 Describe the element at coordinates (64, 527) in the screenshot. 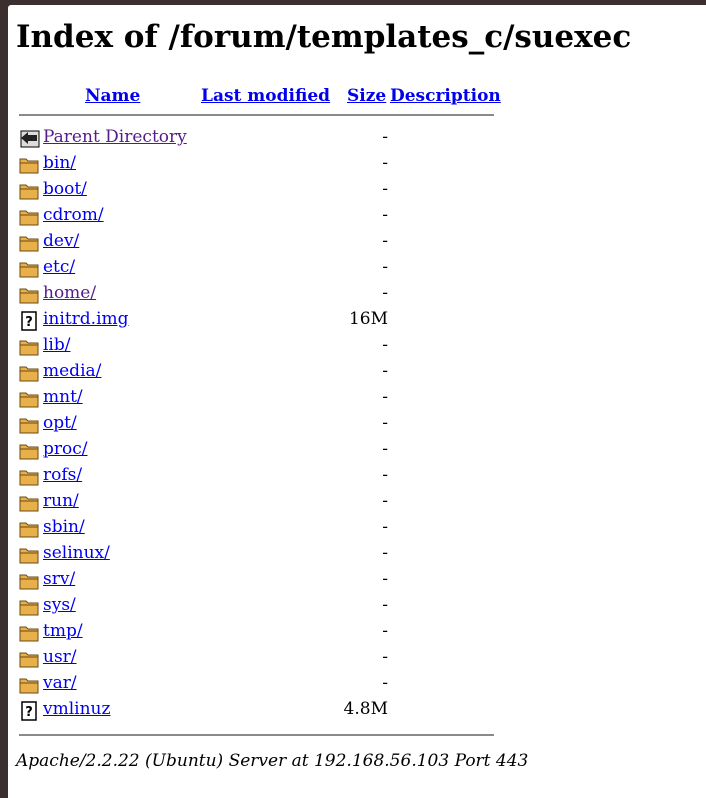

I see `entry-link: sbin/` at that location.